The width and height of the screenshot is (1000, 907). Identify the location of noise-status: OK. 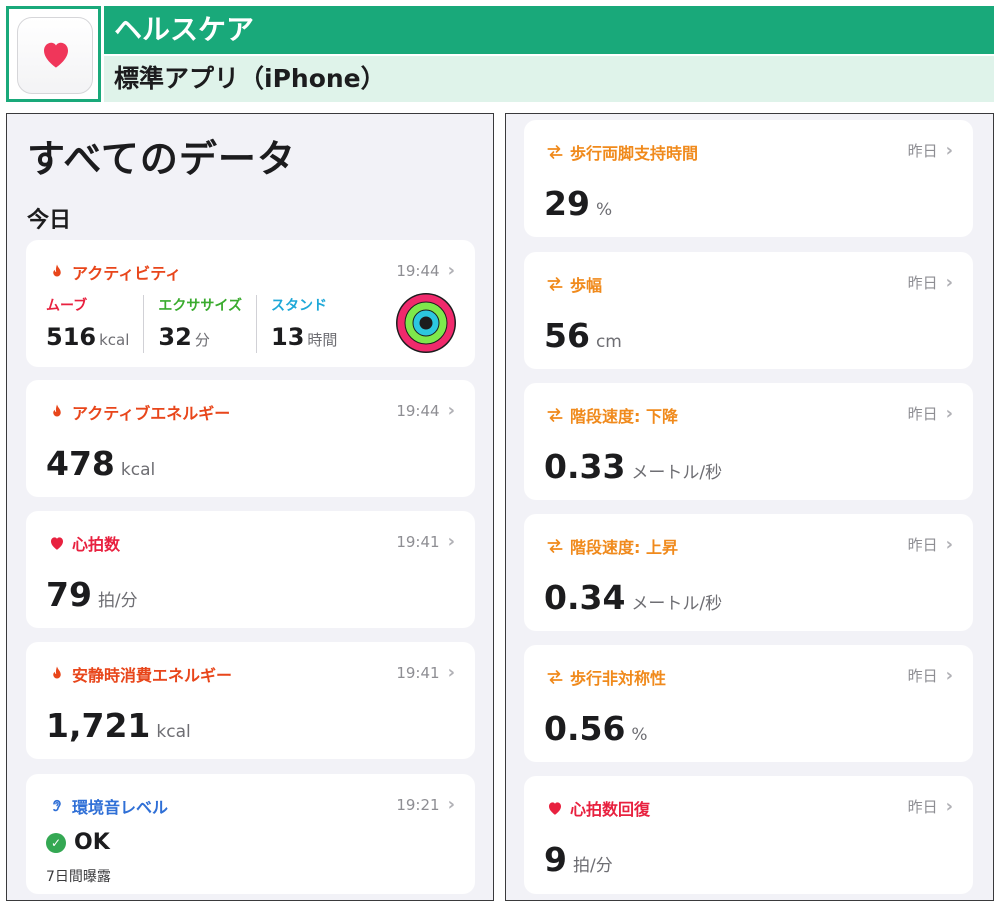
(92, 842).